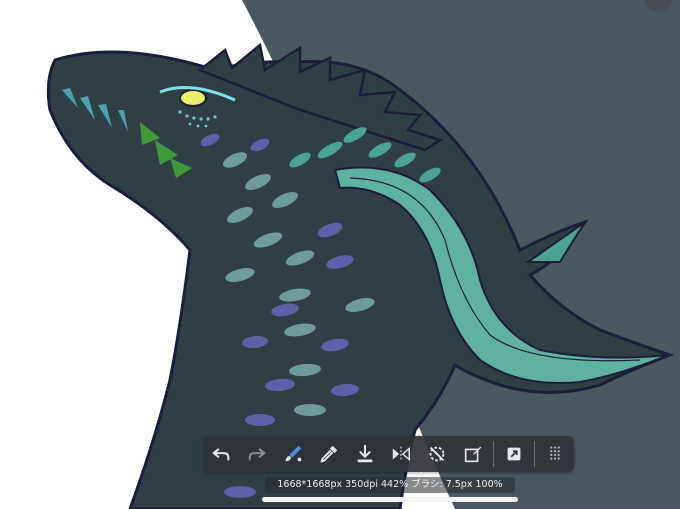  I want to click on dot-grid-icon, so click(555, 453).